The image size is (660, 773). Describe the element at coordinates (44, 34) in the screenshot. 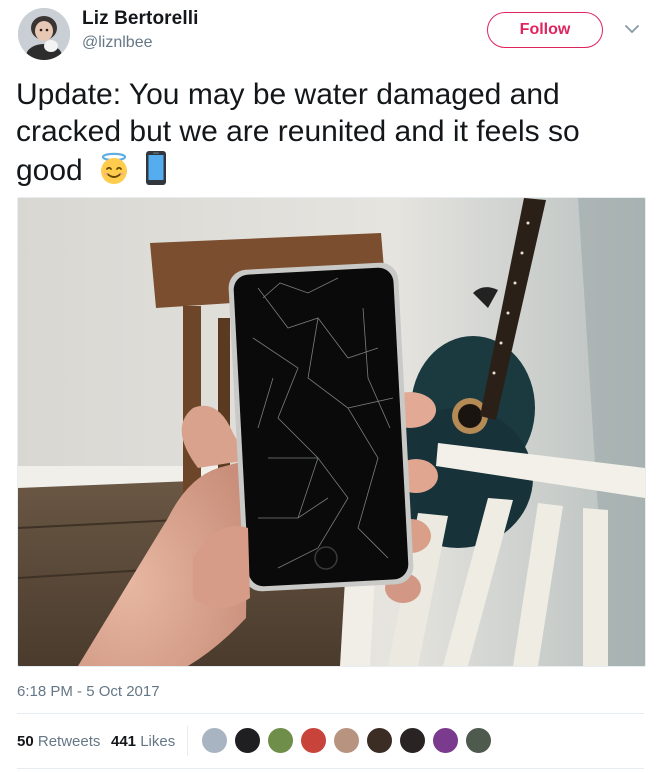

I see `avatar` at that location.